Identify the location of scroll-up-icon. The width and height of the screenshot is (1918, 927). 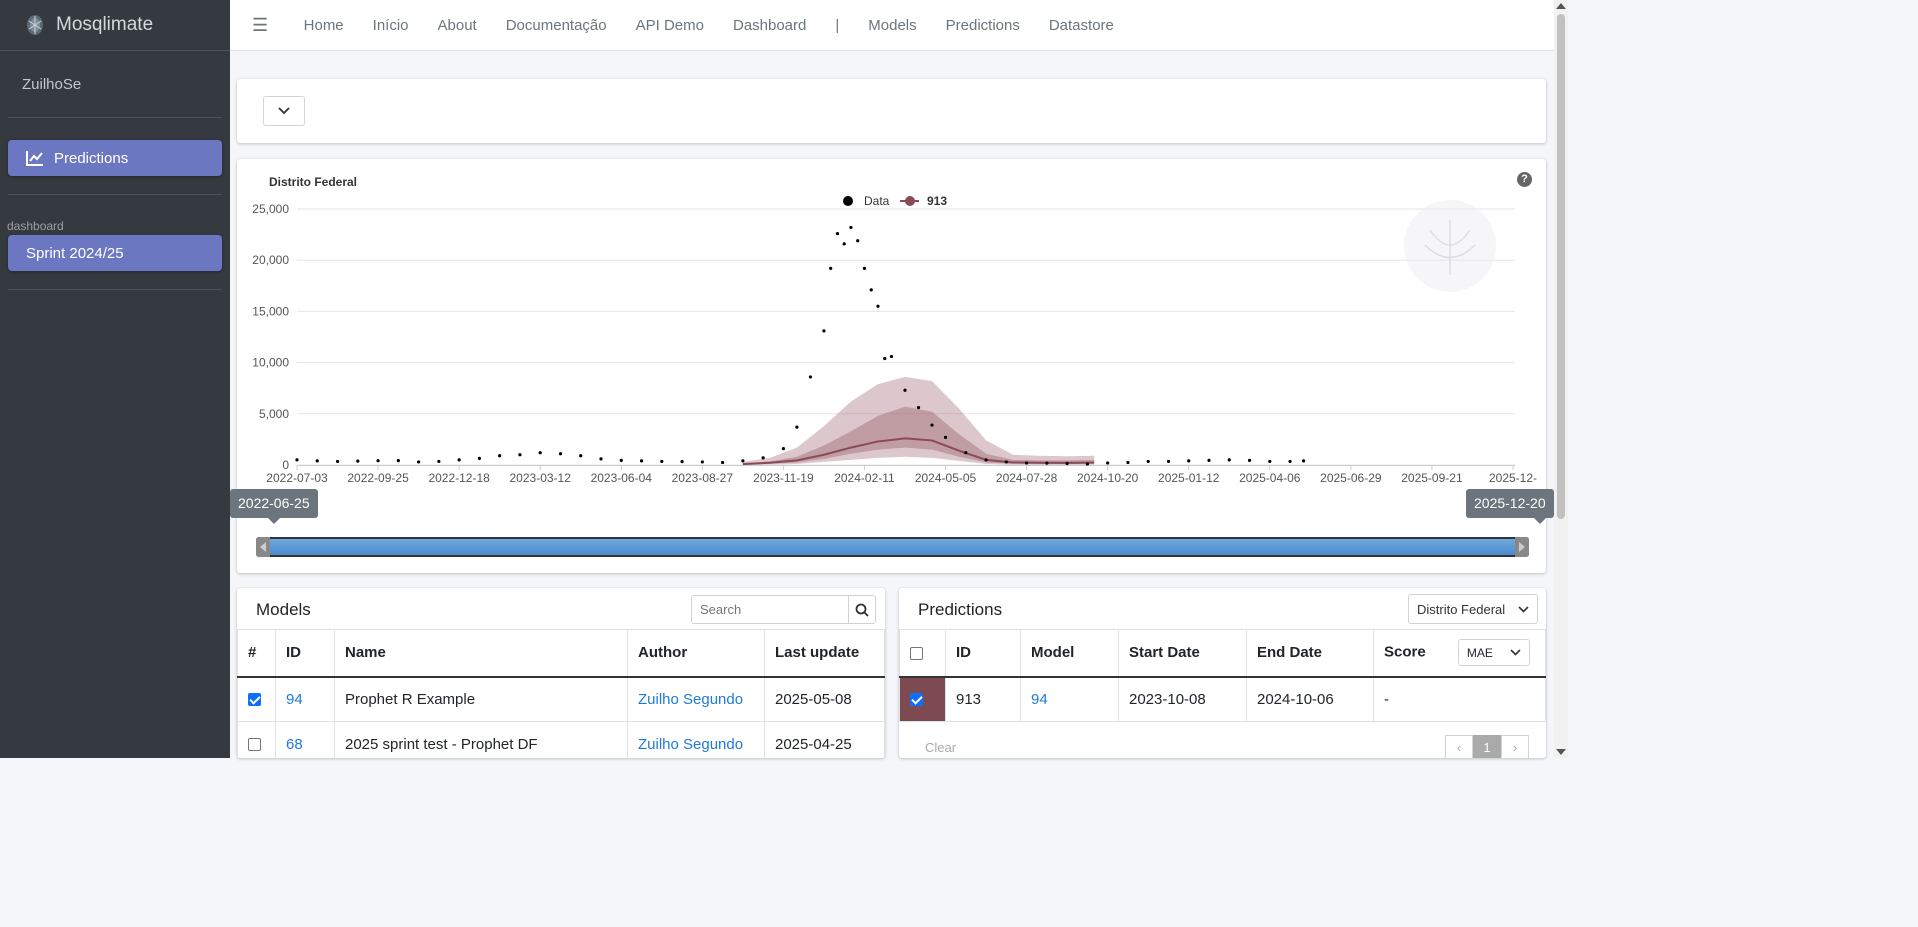
(1561, 6).